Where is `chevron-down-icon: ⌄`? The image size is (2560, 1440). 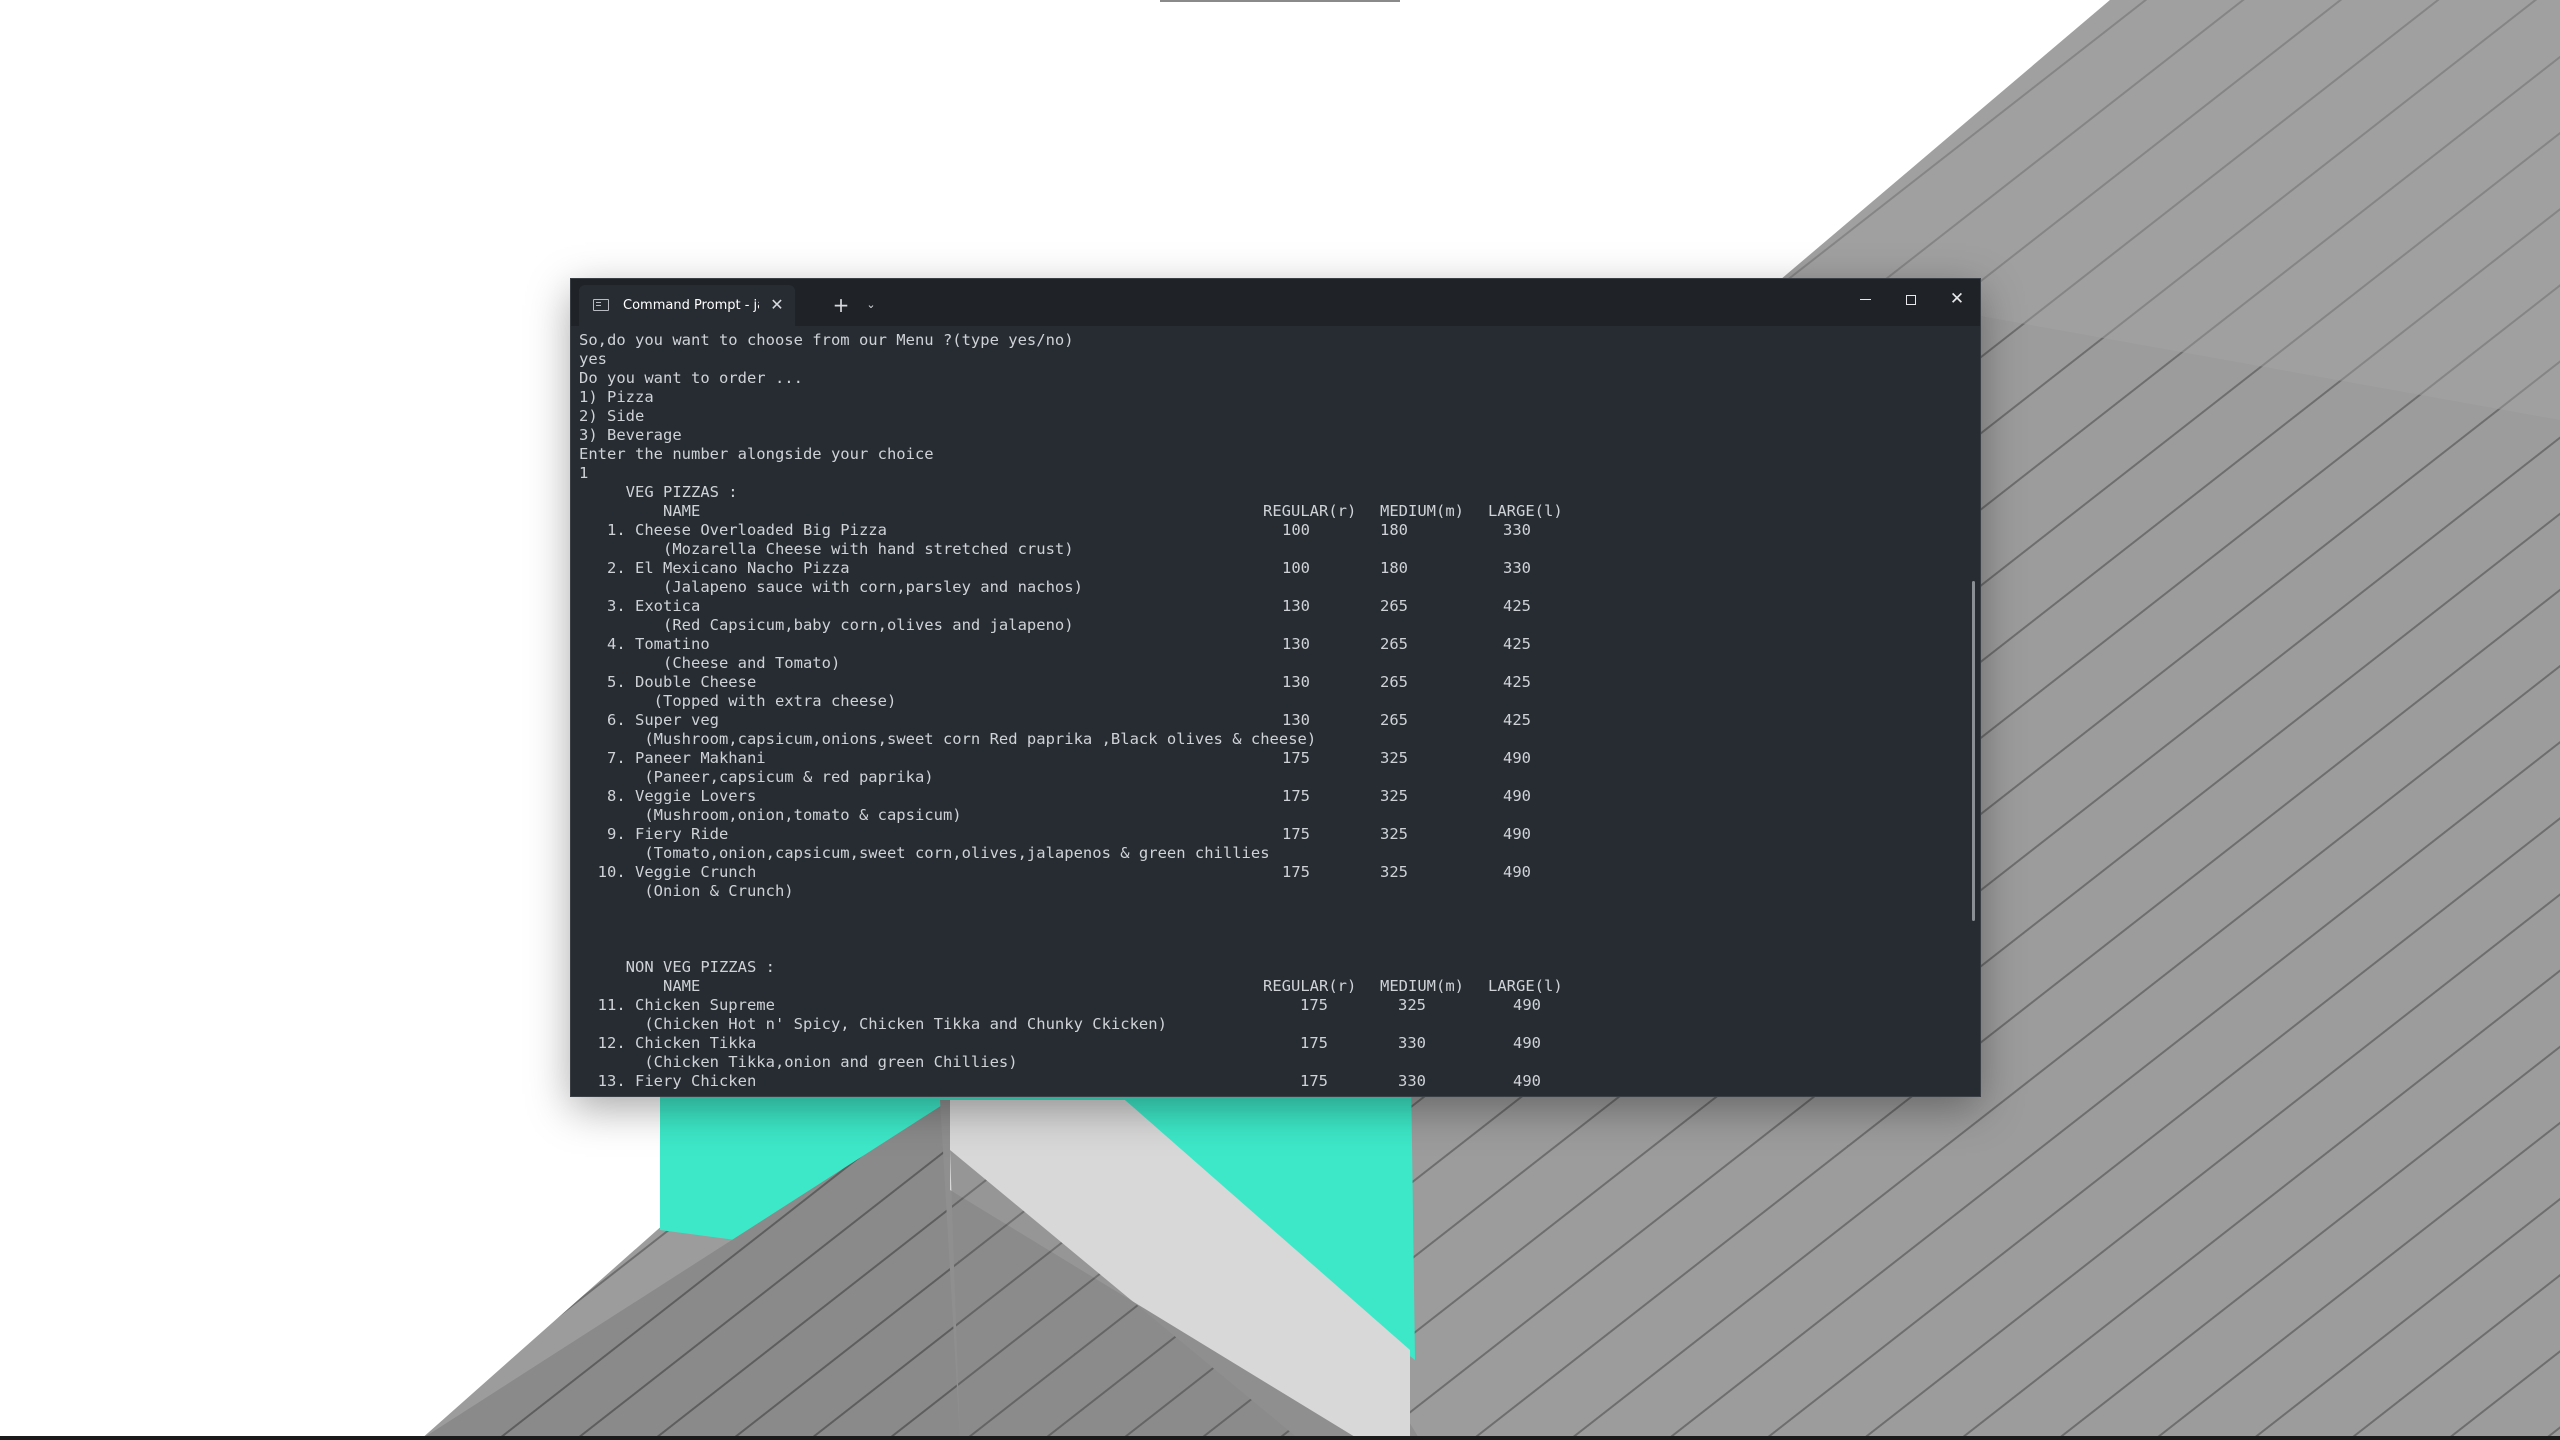 chevron-down-icon: ⌄ is located at coordinates (871, 304).